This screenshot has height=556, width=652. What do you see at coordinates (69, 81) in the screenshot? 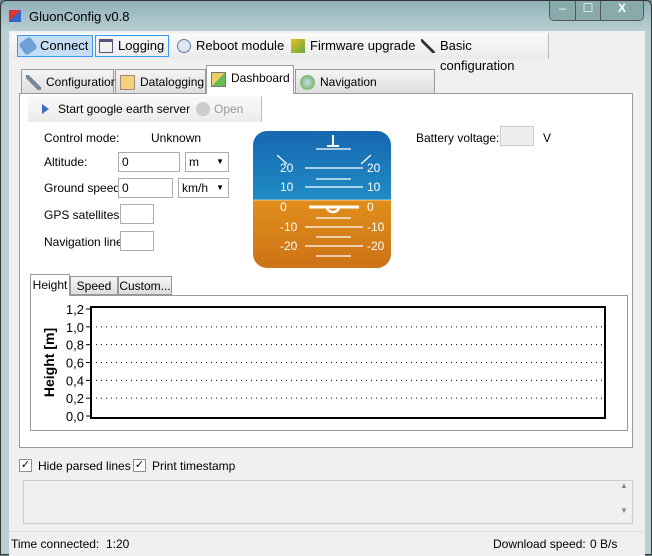
I see `tab-configuration: Configuration` at bounding box center [69, 81].